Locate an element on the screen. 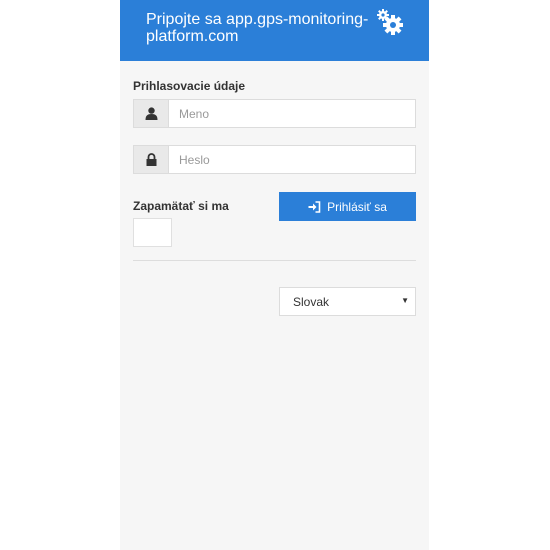  password-input is located at coordinates (291, 159).